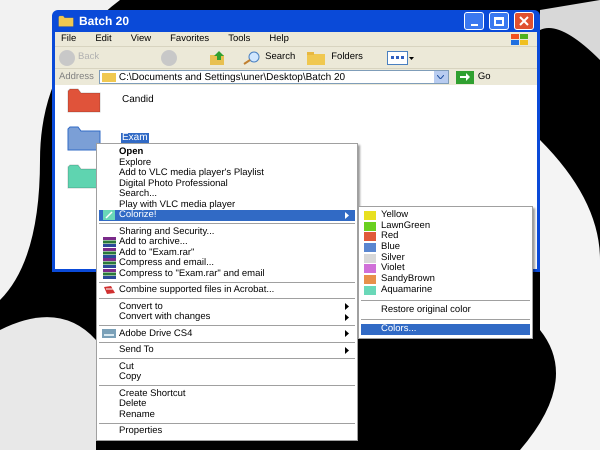 The image size is (600, 450). What do you see at coordinates (279, 39) in the screenshot?
I see `menu-bar-item: Help` at bounding box center [279, 39].